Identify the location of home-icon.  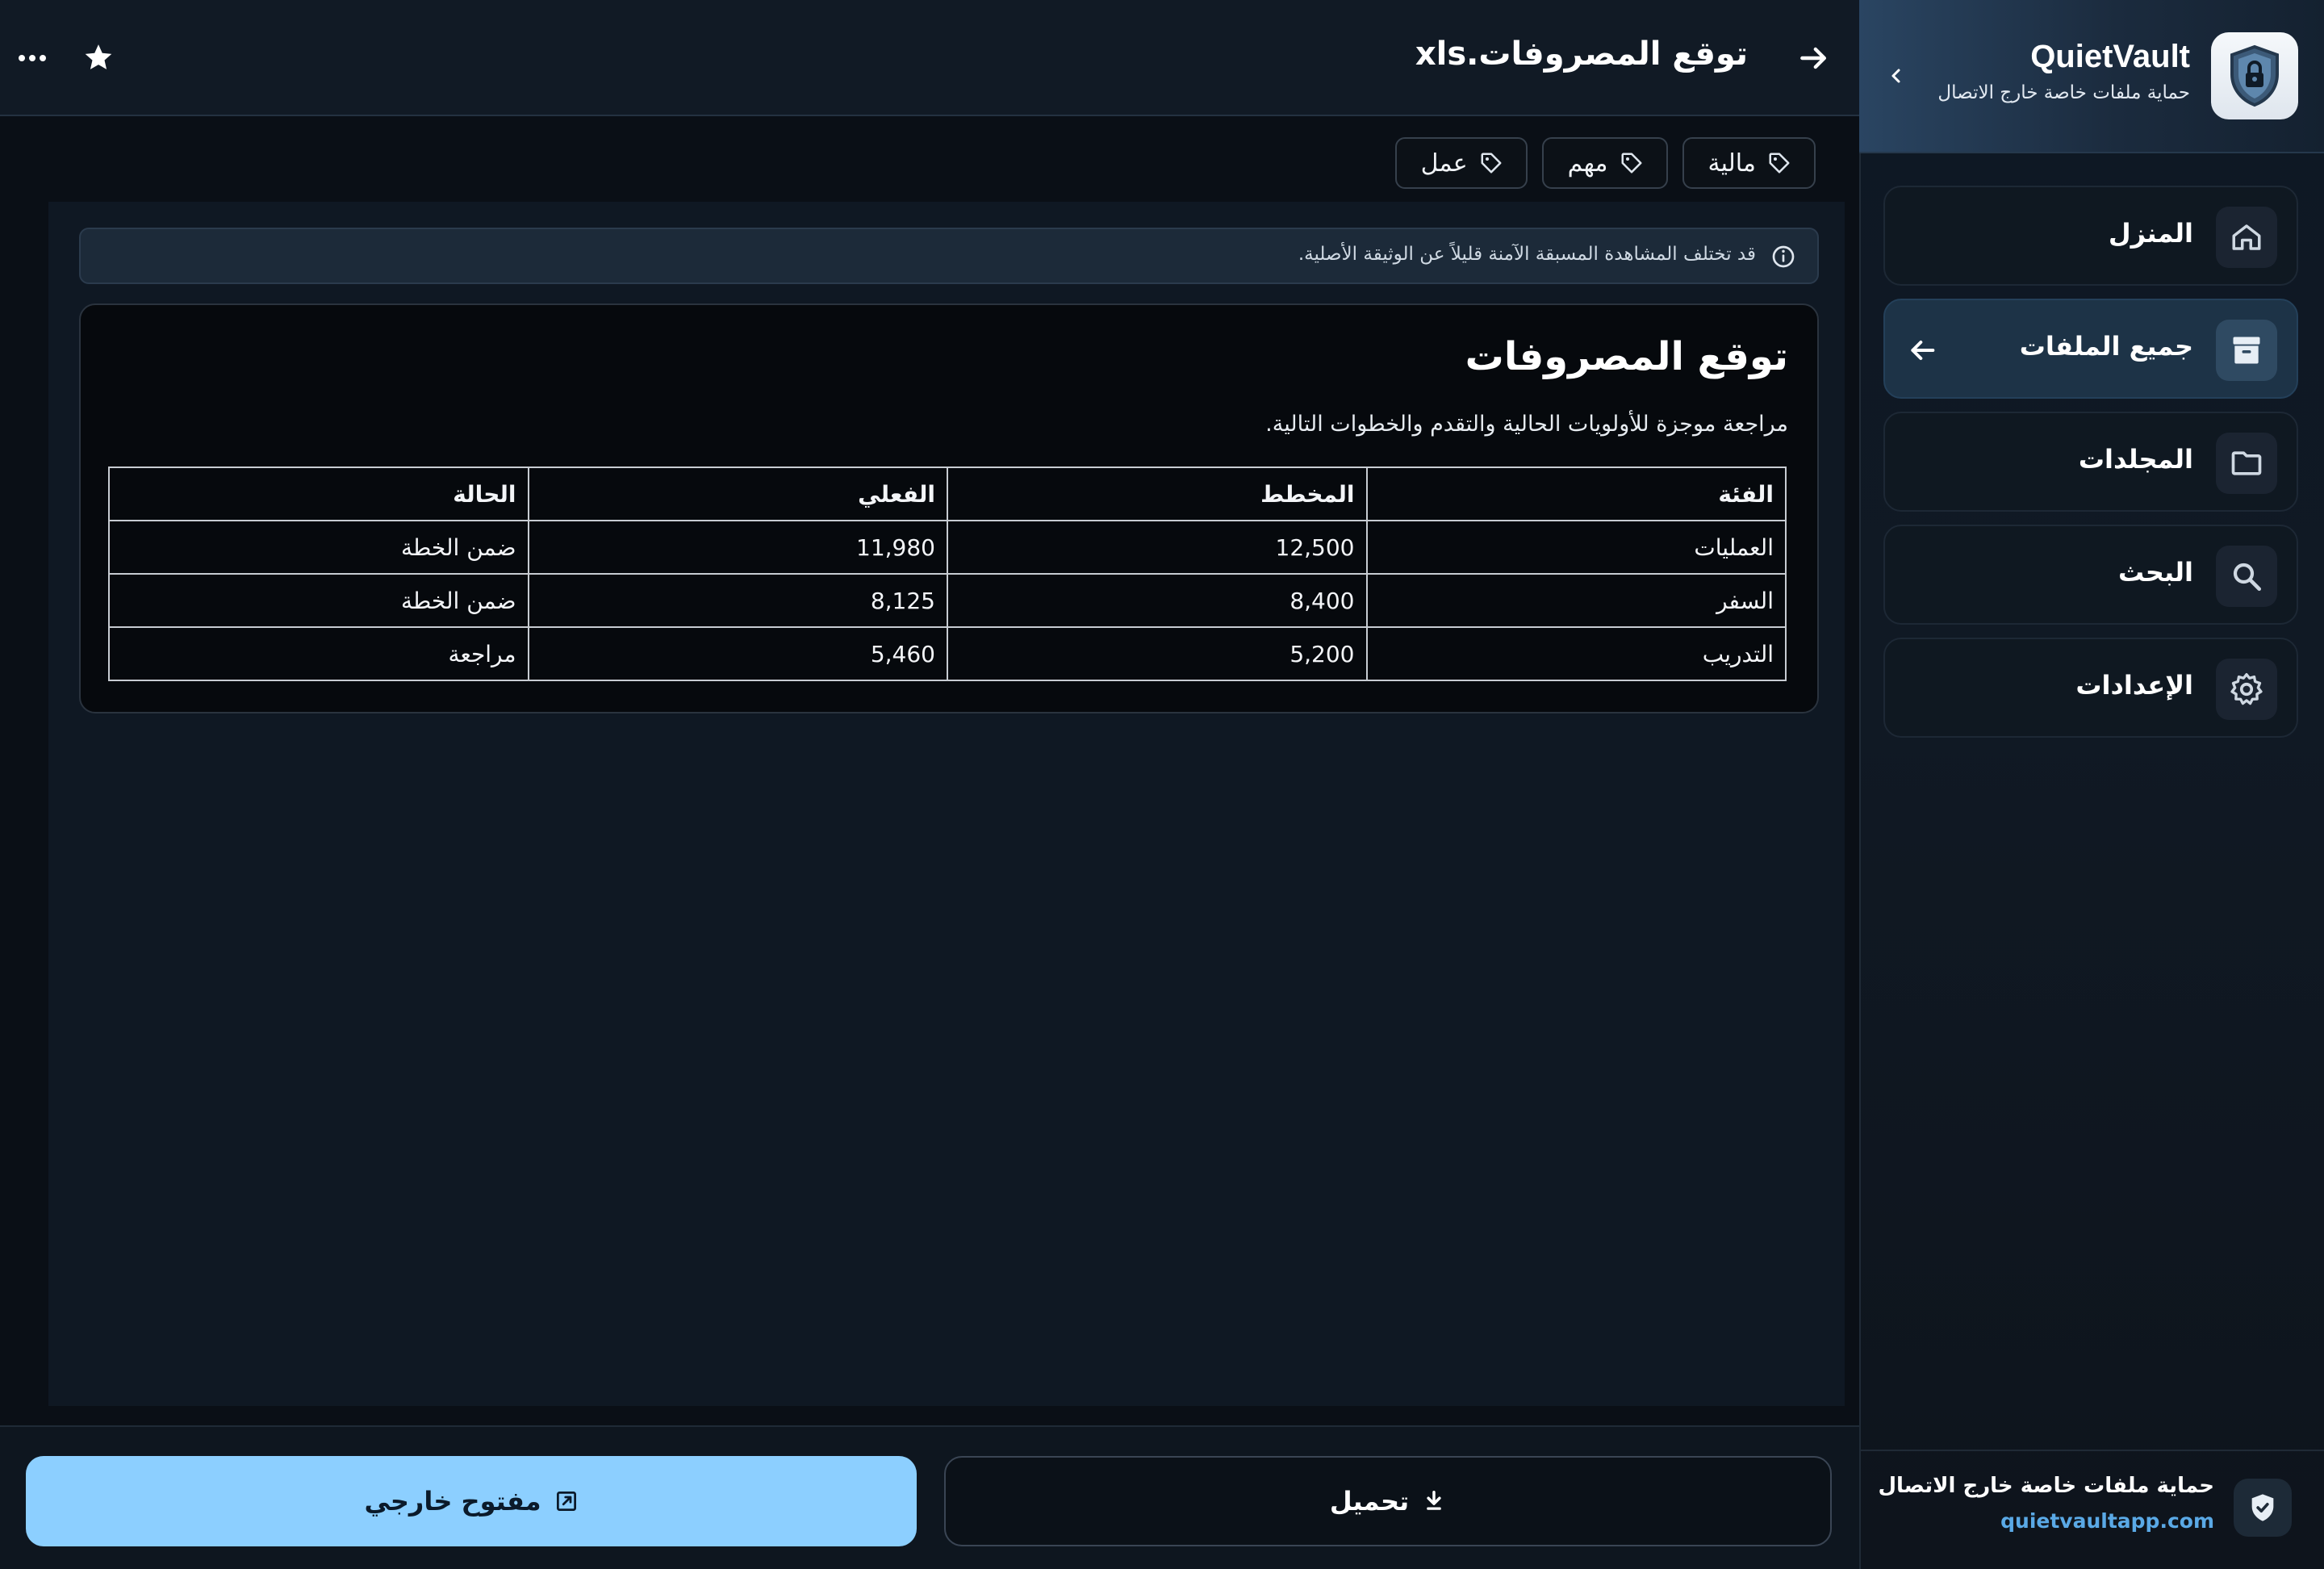
(2246, 237).